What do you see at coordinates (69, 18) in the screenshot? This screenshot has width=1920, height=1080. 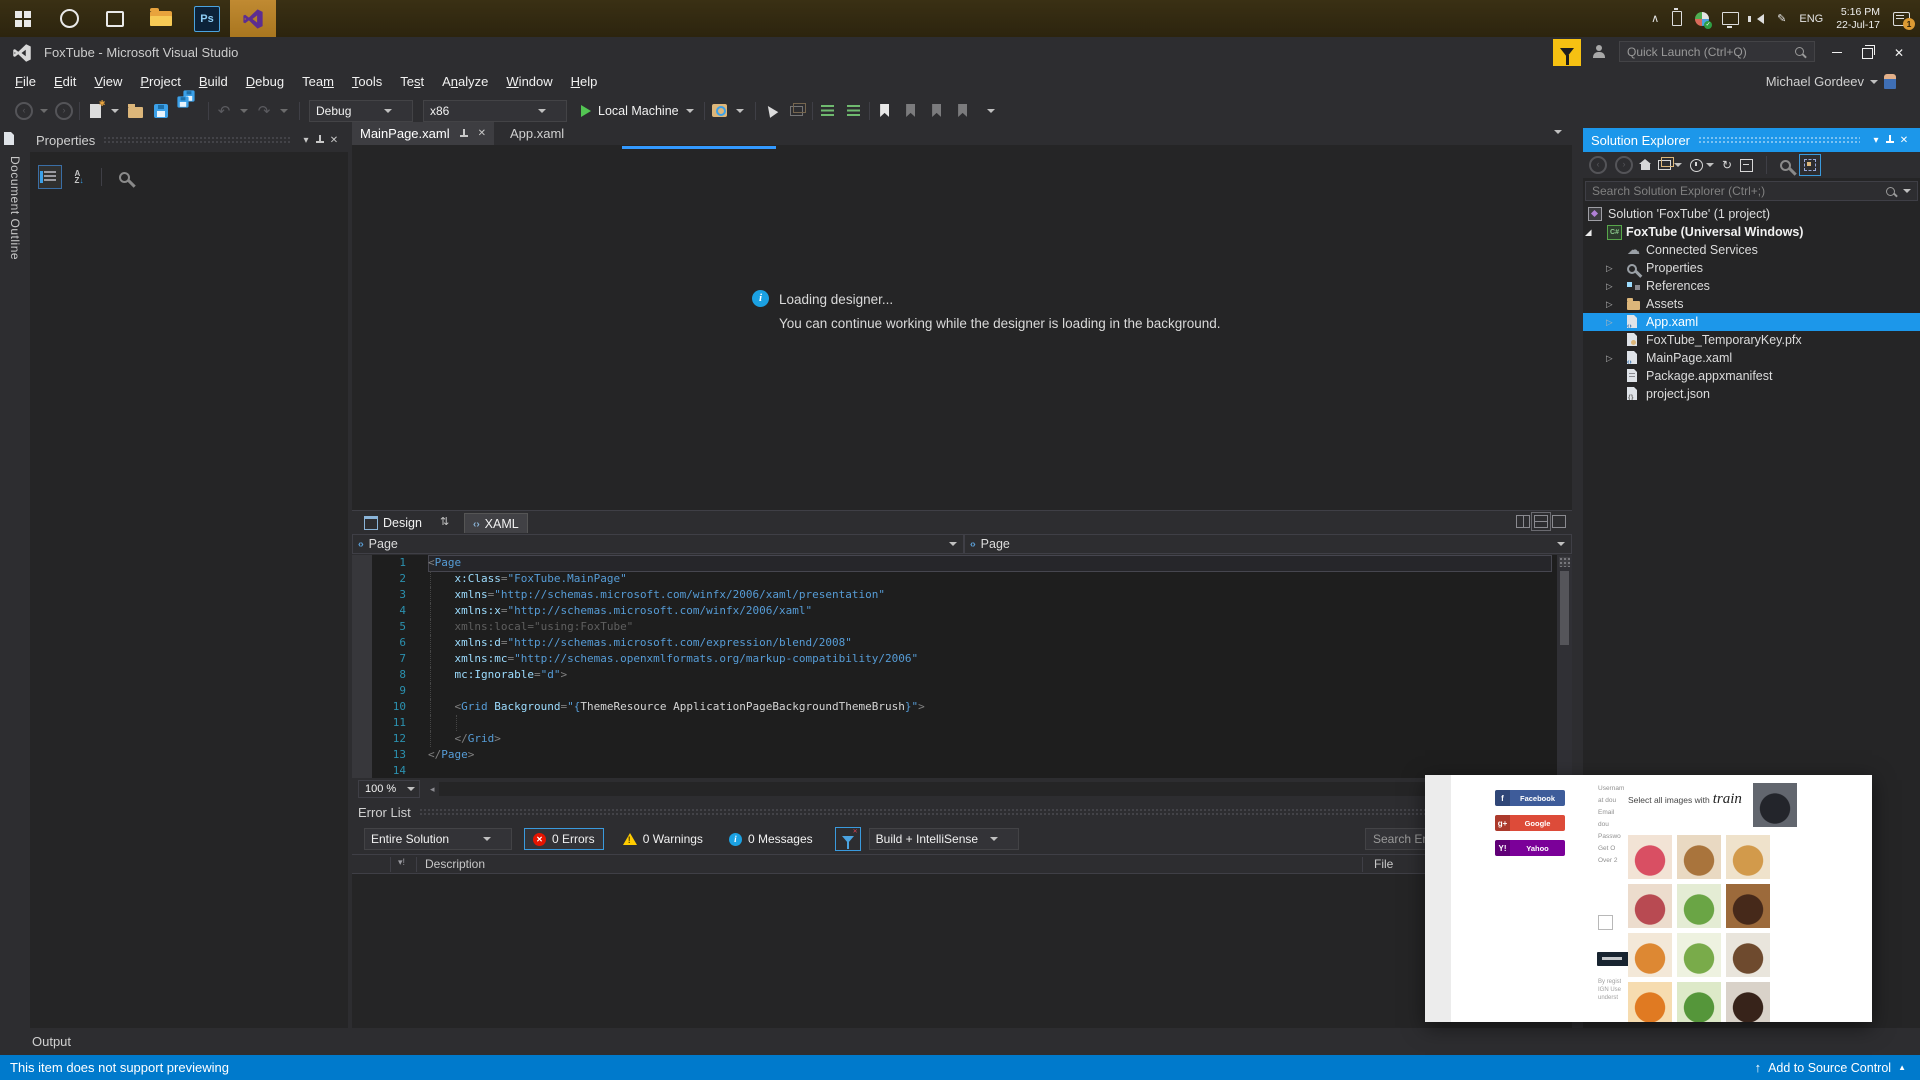 I see `cortana-button` at bounding box center [69, 18].